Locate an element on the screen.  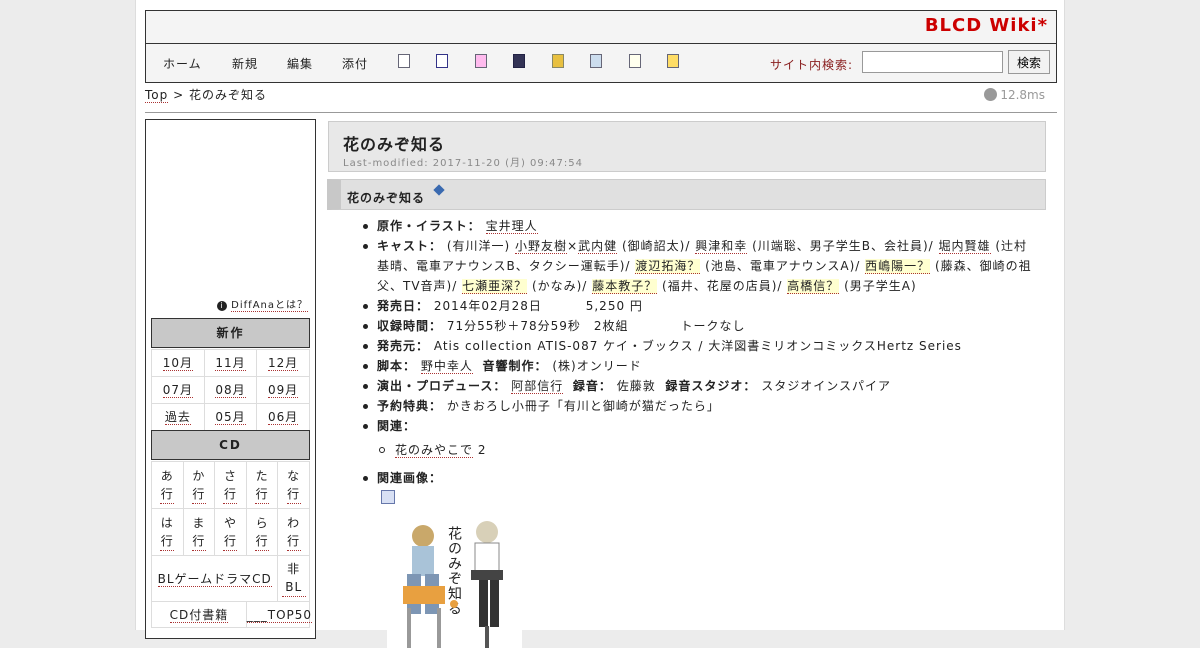
last-modified: Last-modified: 2017-11-20 (月) 09:47:54 is located at coordinates (463, 163).